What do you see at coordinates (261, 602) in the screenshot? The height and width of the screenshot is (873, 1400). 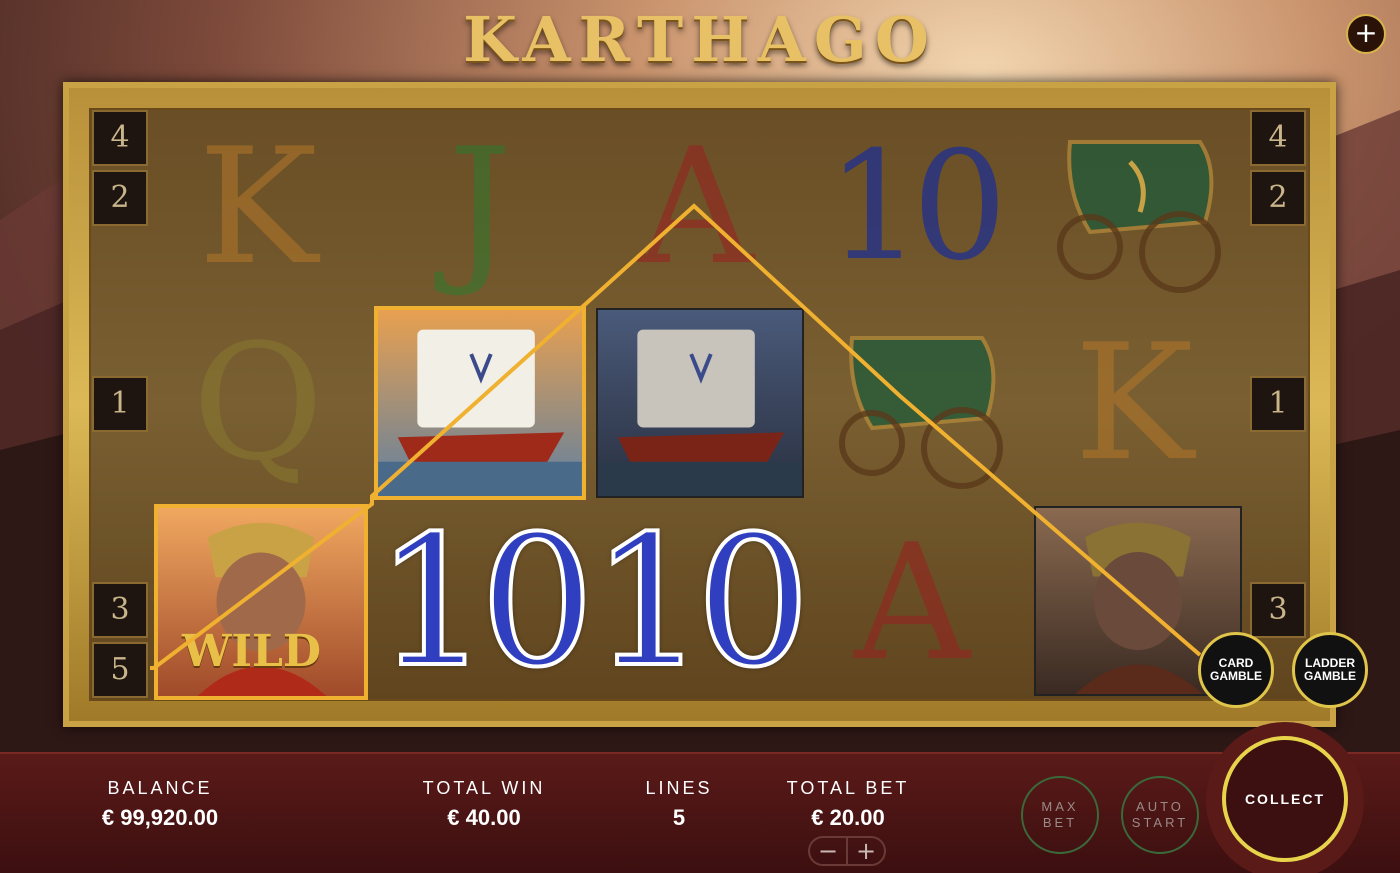 I see `warrior-wild-icon: WILD` at bounding box center [261, 602].